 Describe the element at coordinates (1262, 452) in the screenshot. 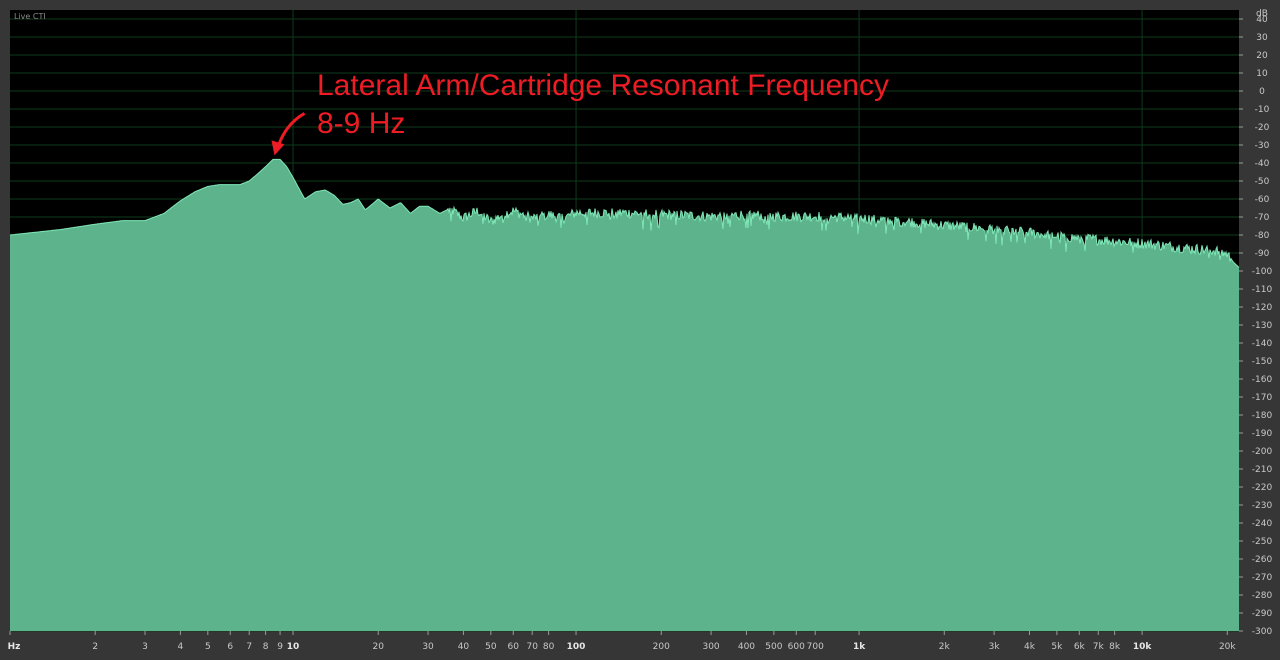

I see `y-tick-label: -200` at that location.